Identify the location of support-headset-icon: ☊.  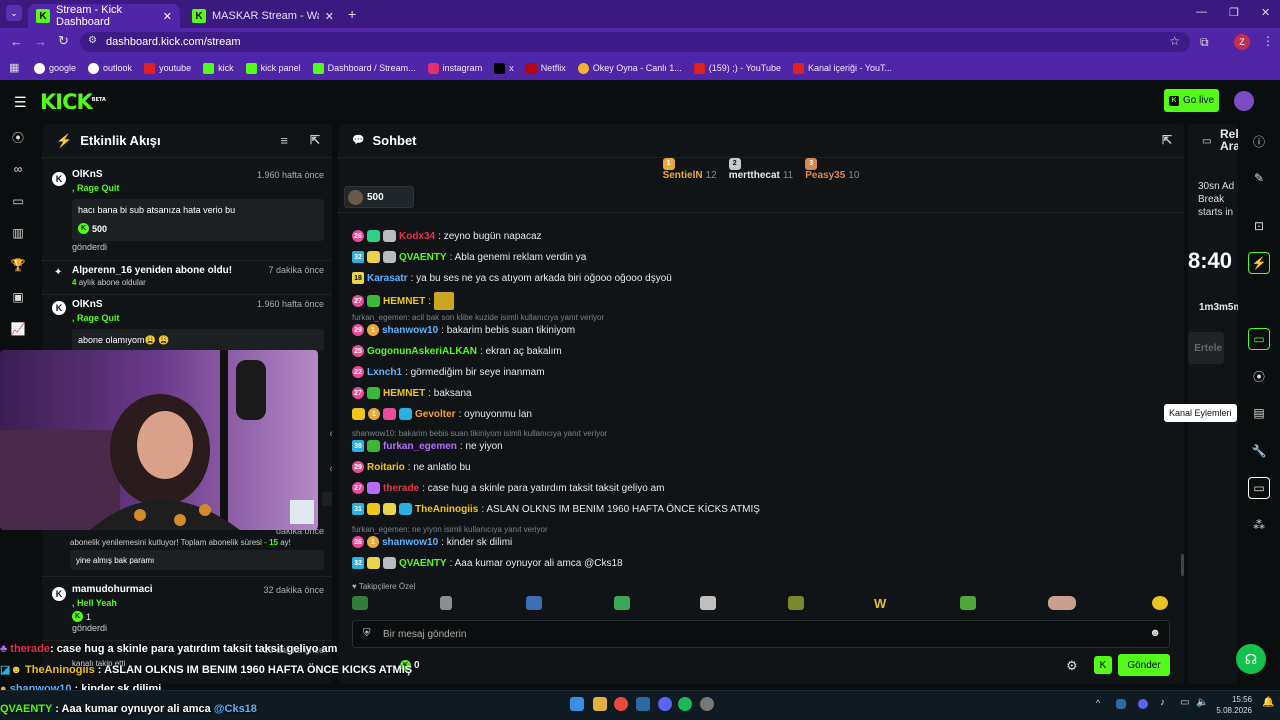
(1251, 659).